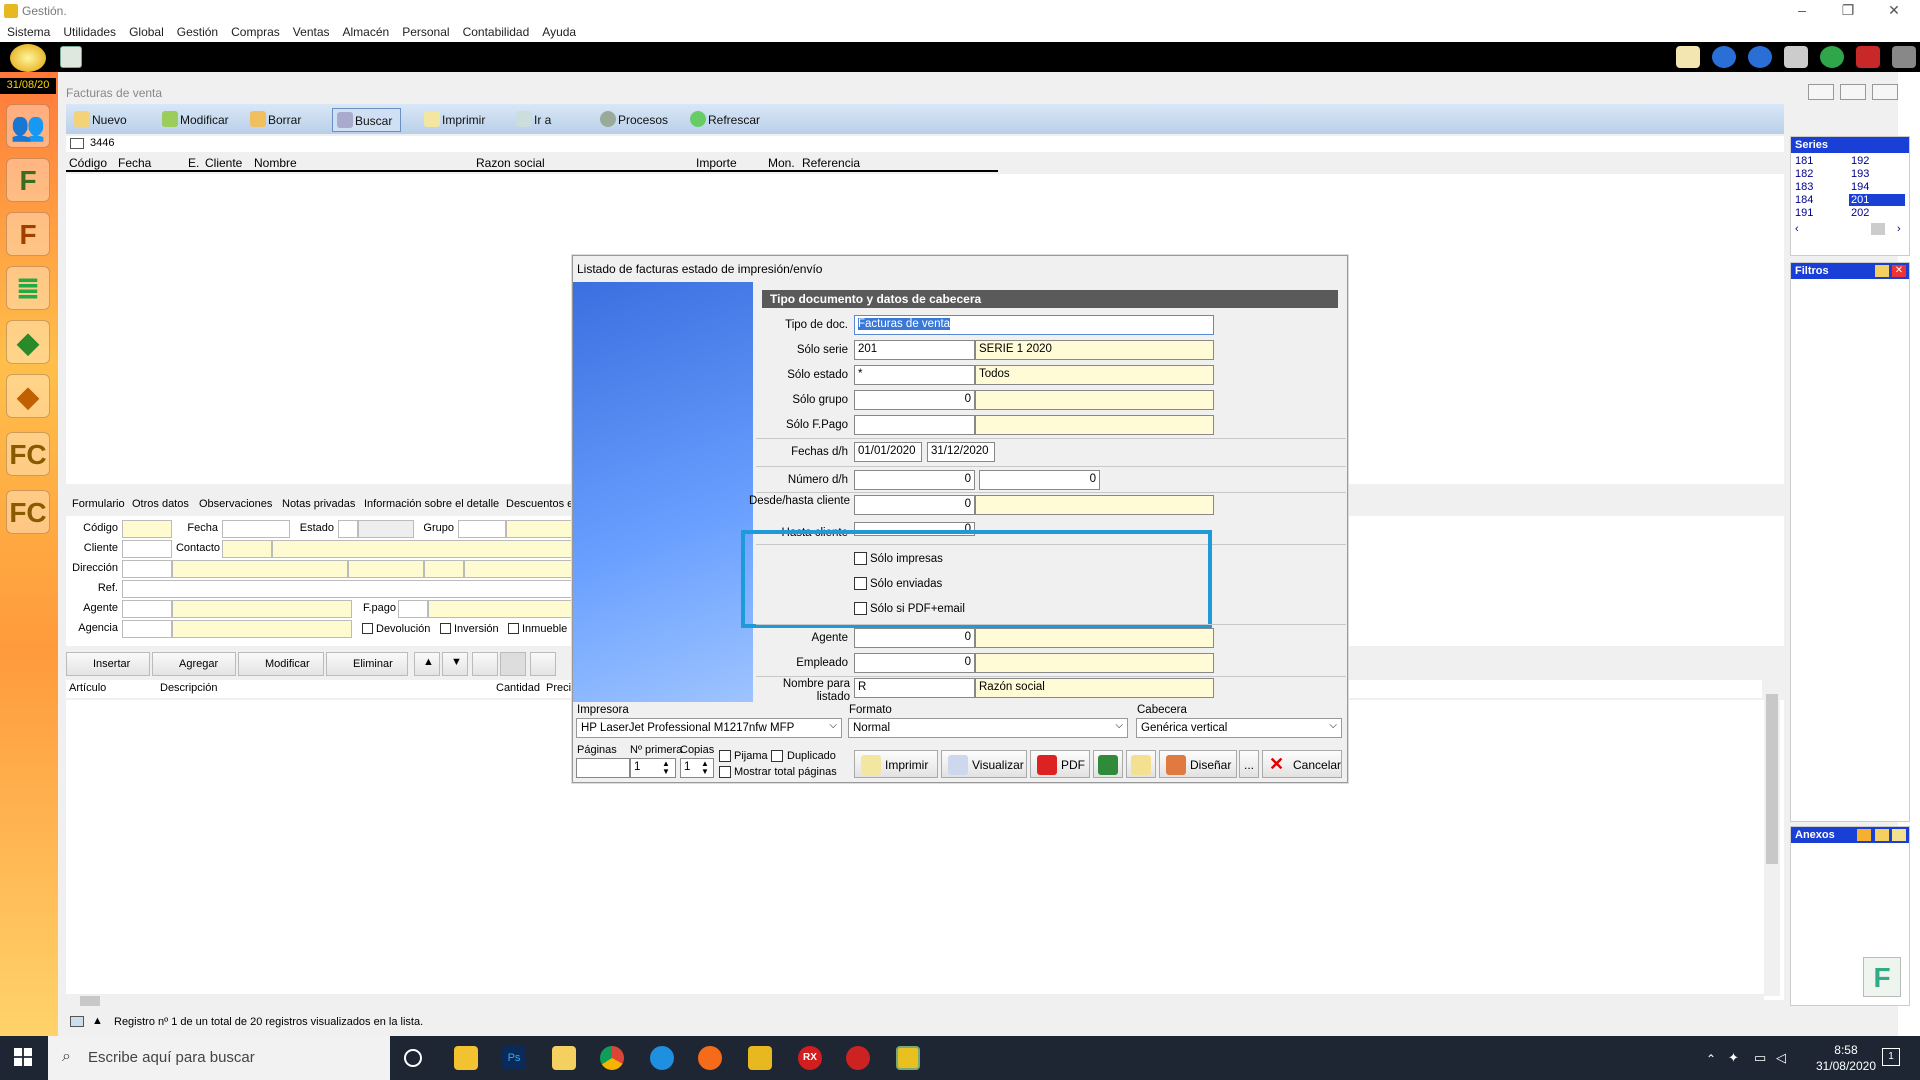  I want to click on task-view-icon, so click(413, 1058).